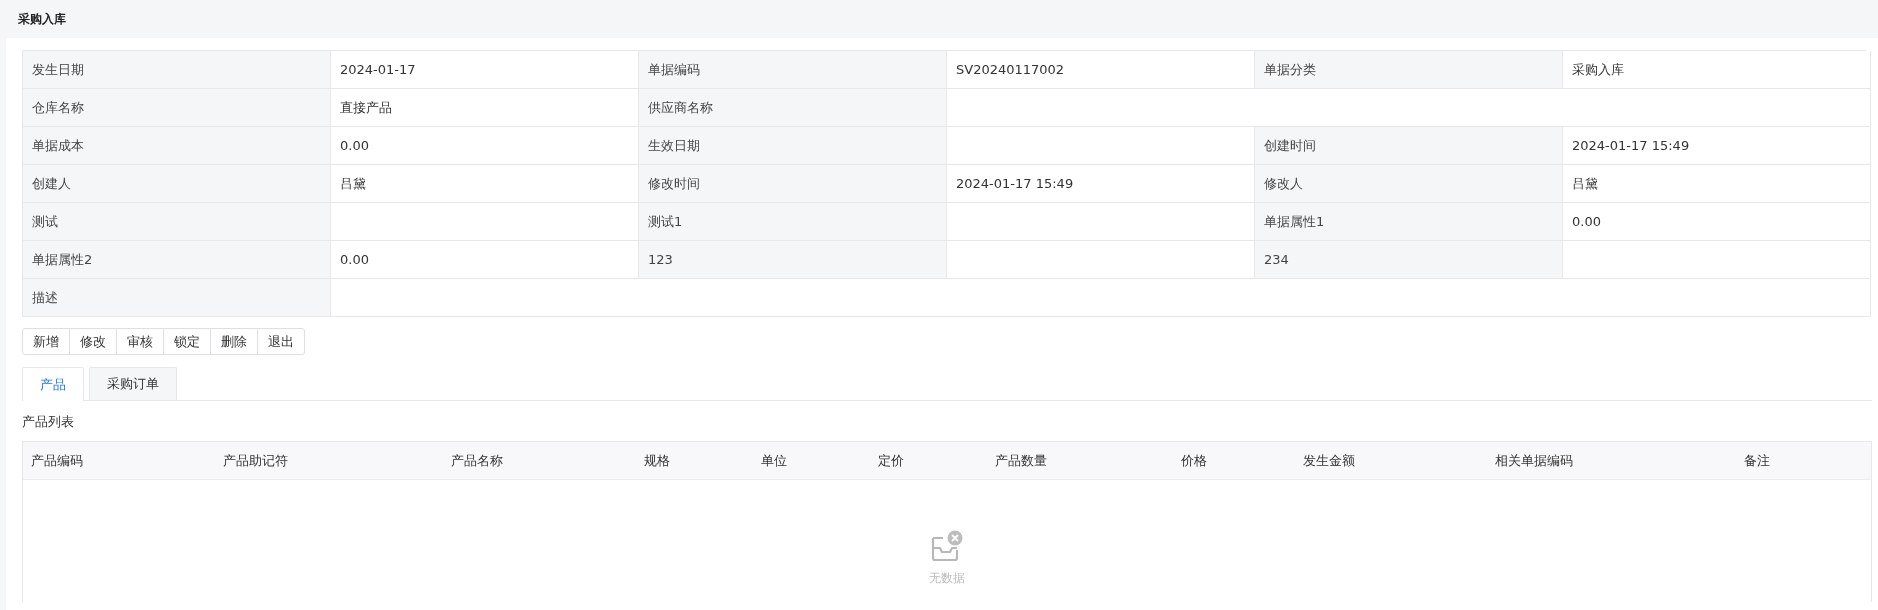 This screenshot has height=610, width=1878. Describe the element at coordinates (140, 341) in the screenshot. I see `toolbar-button: 审核` at that location.